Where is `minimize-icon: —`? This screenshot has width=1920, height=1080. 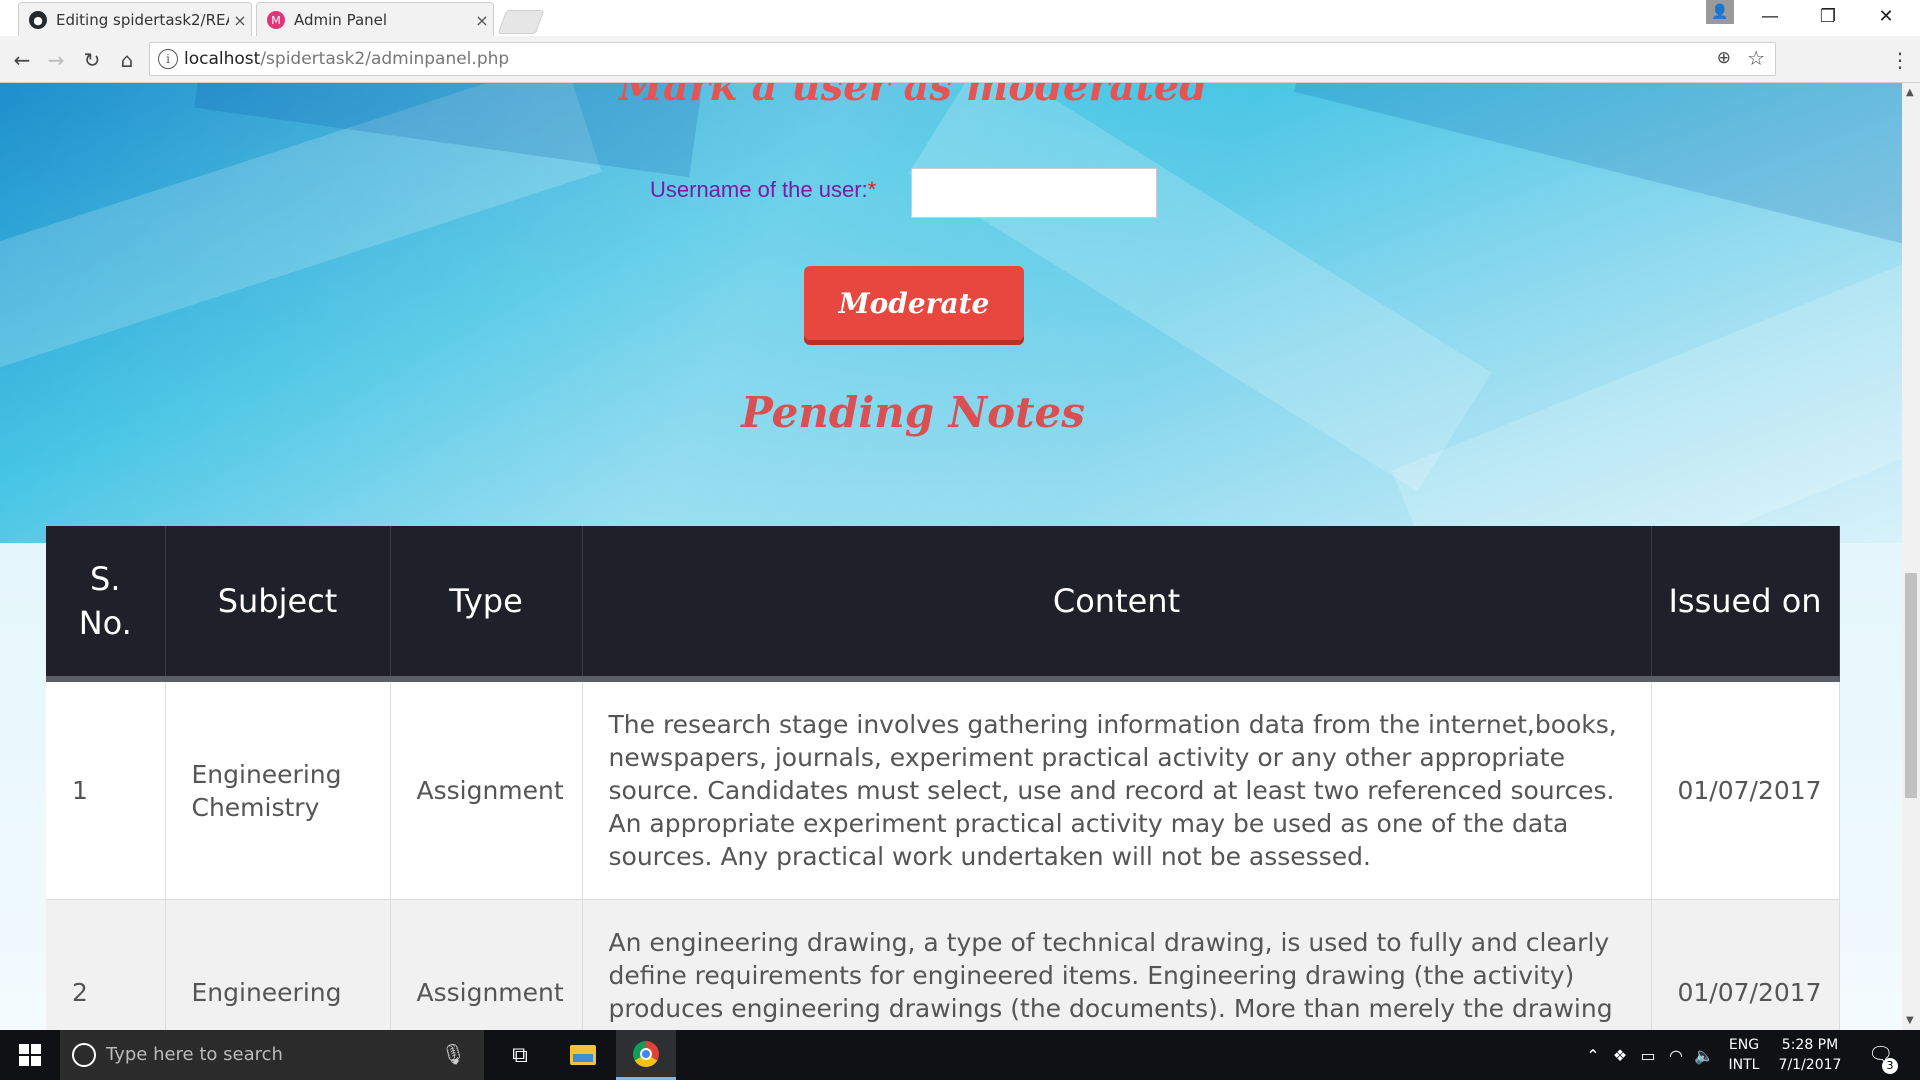
minimize-icon: — is located at coordinates (1770, 17).